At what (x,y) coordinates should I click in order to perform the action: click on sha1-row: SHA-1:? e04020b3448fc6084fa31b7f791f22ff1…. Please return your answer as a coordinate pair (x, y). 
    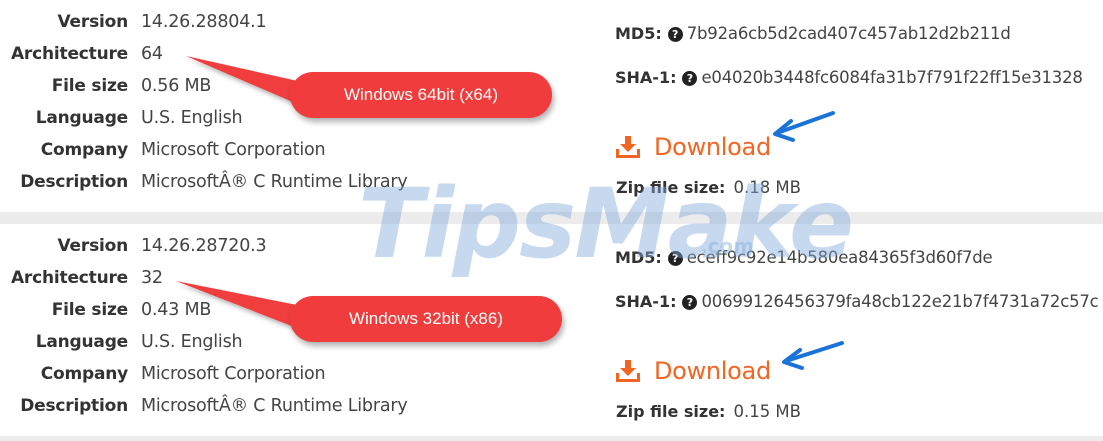
    Looking at the image, I should click on (849, 80).